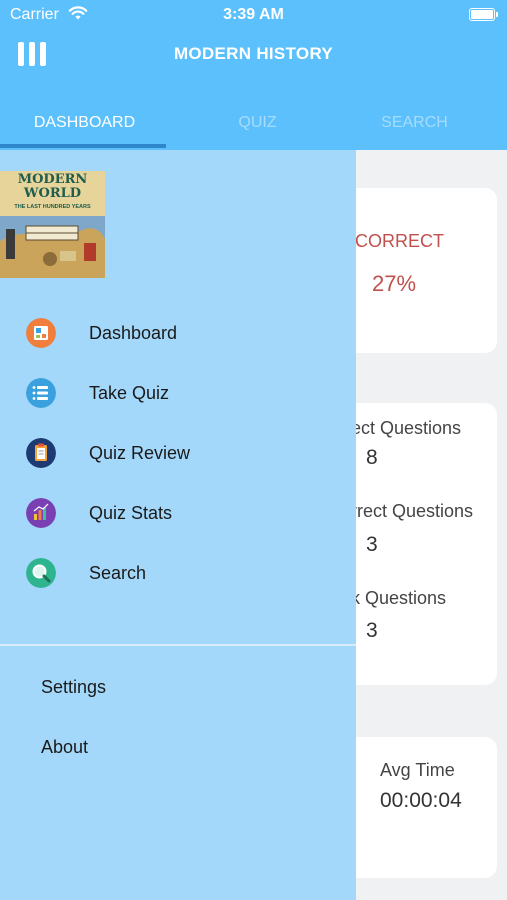 The image size is (507, 900). I want to click on drawer-divider, so click(178, 645).